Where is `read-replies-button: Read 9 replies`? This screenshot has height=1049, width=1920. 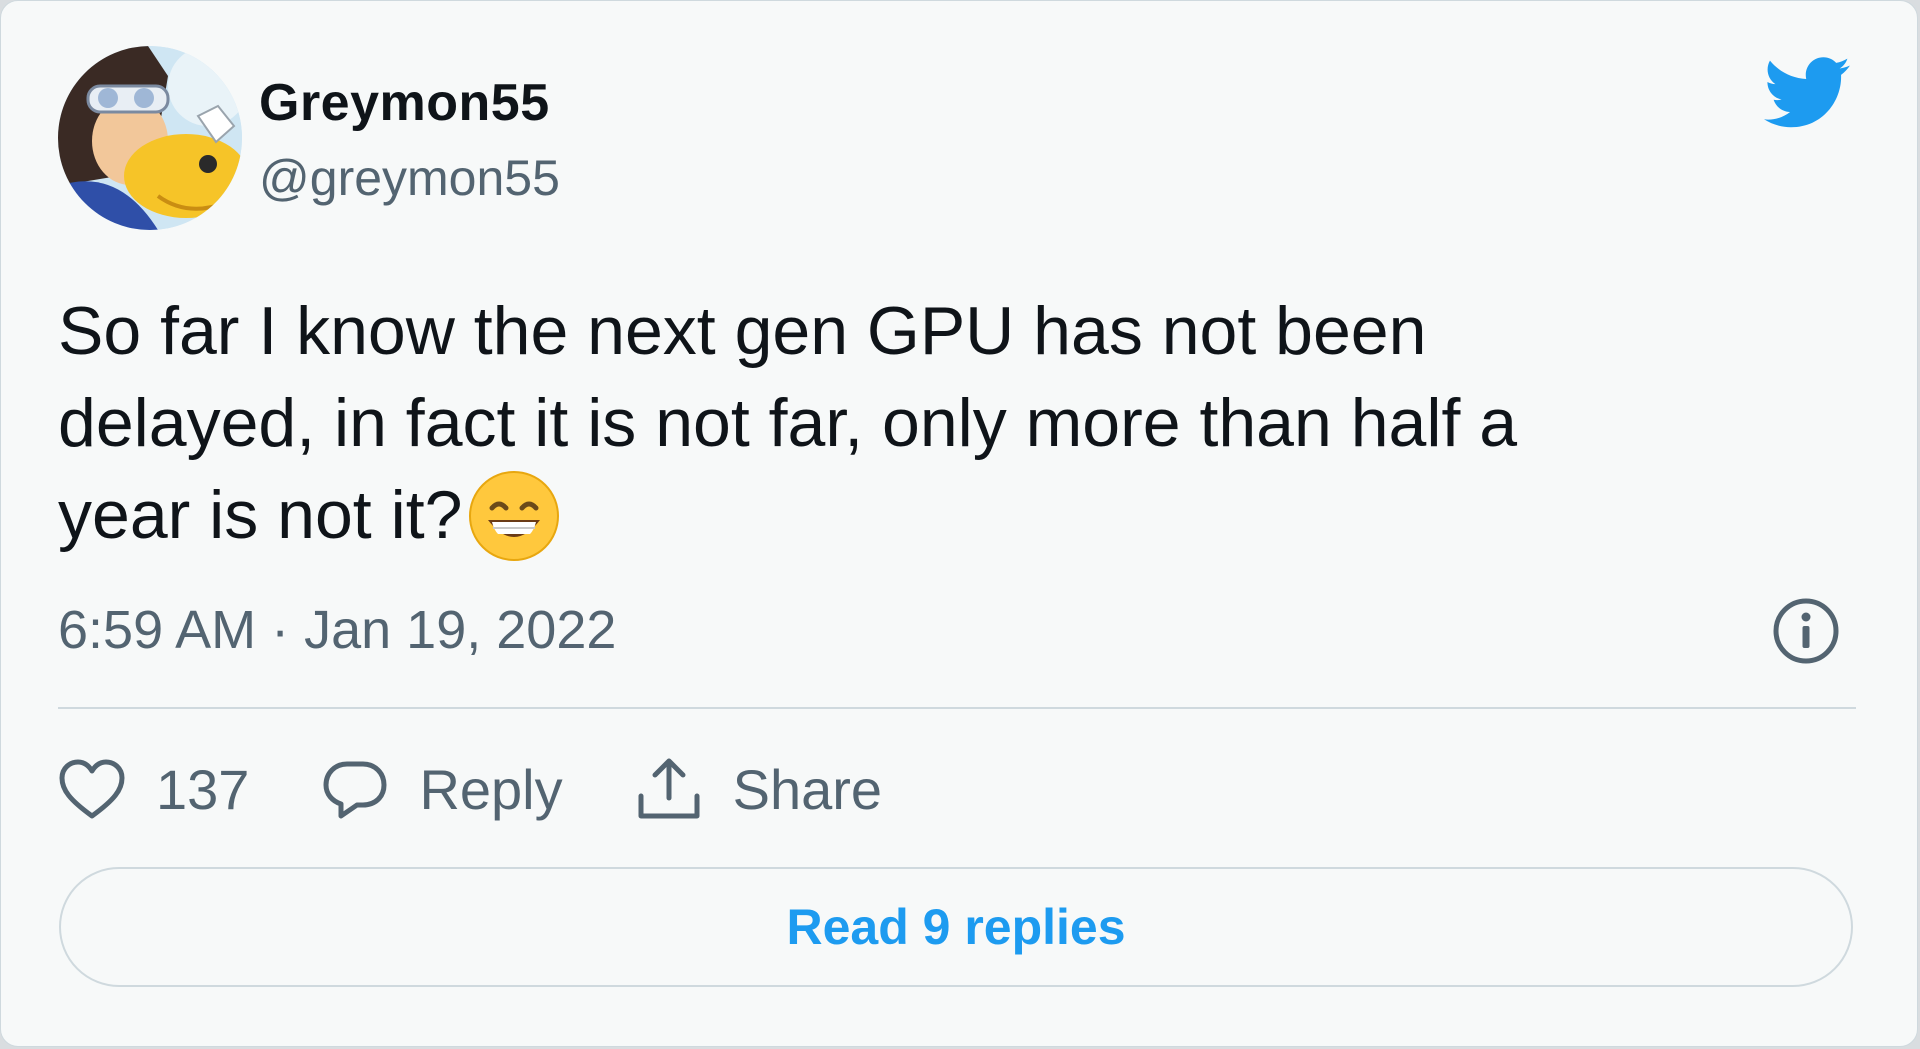 read-replies-button: Read 9 replies is located at coordinates (956, 927).